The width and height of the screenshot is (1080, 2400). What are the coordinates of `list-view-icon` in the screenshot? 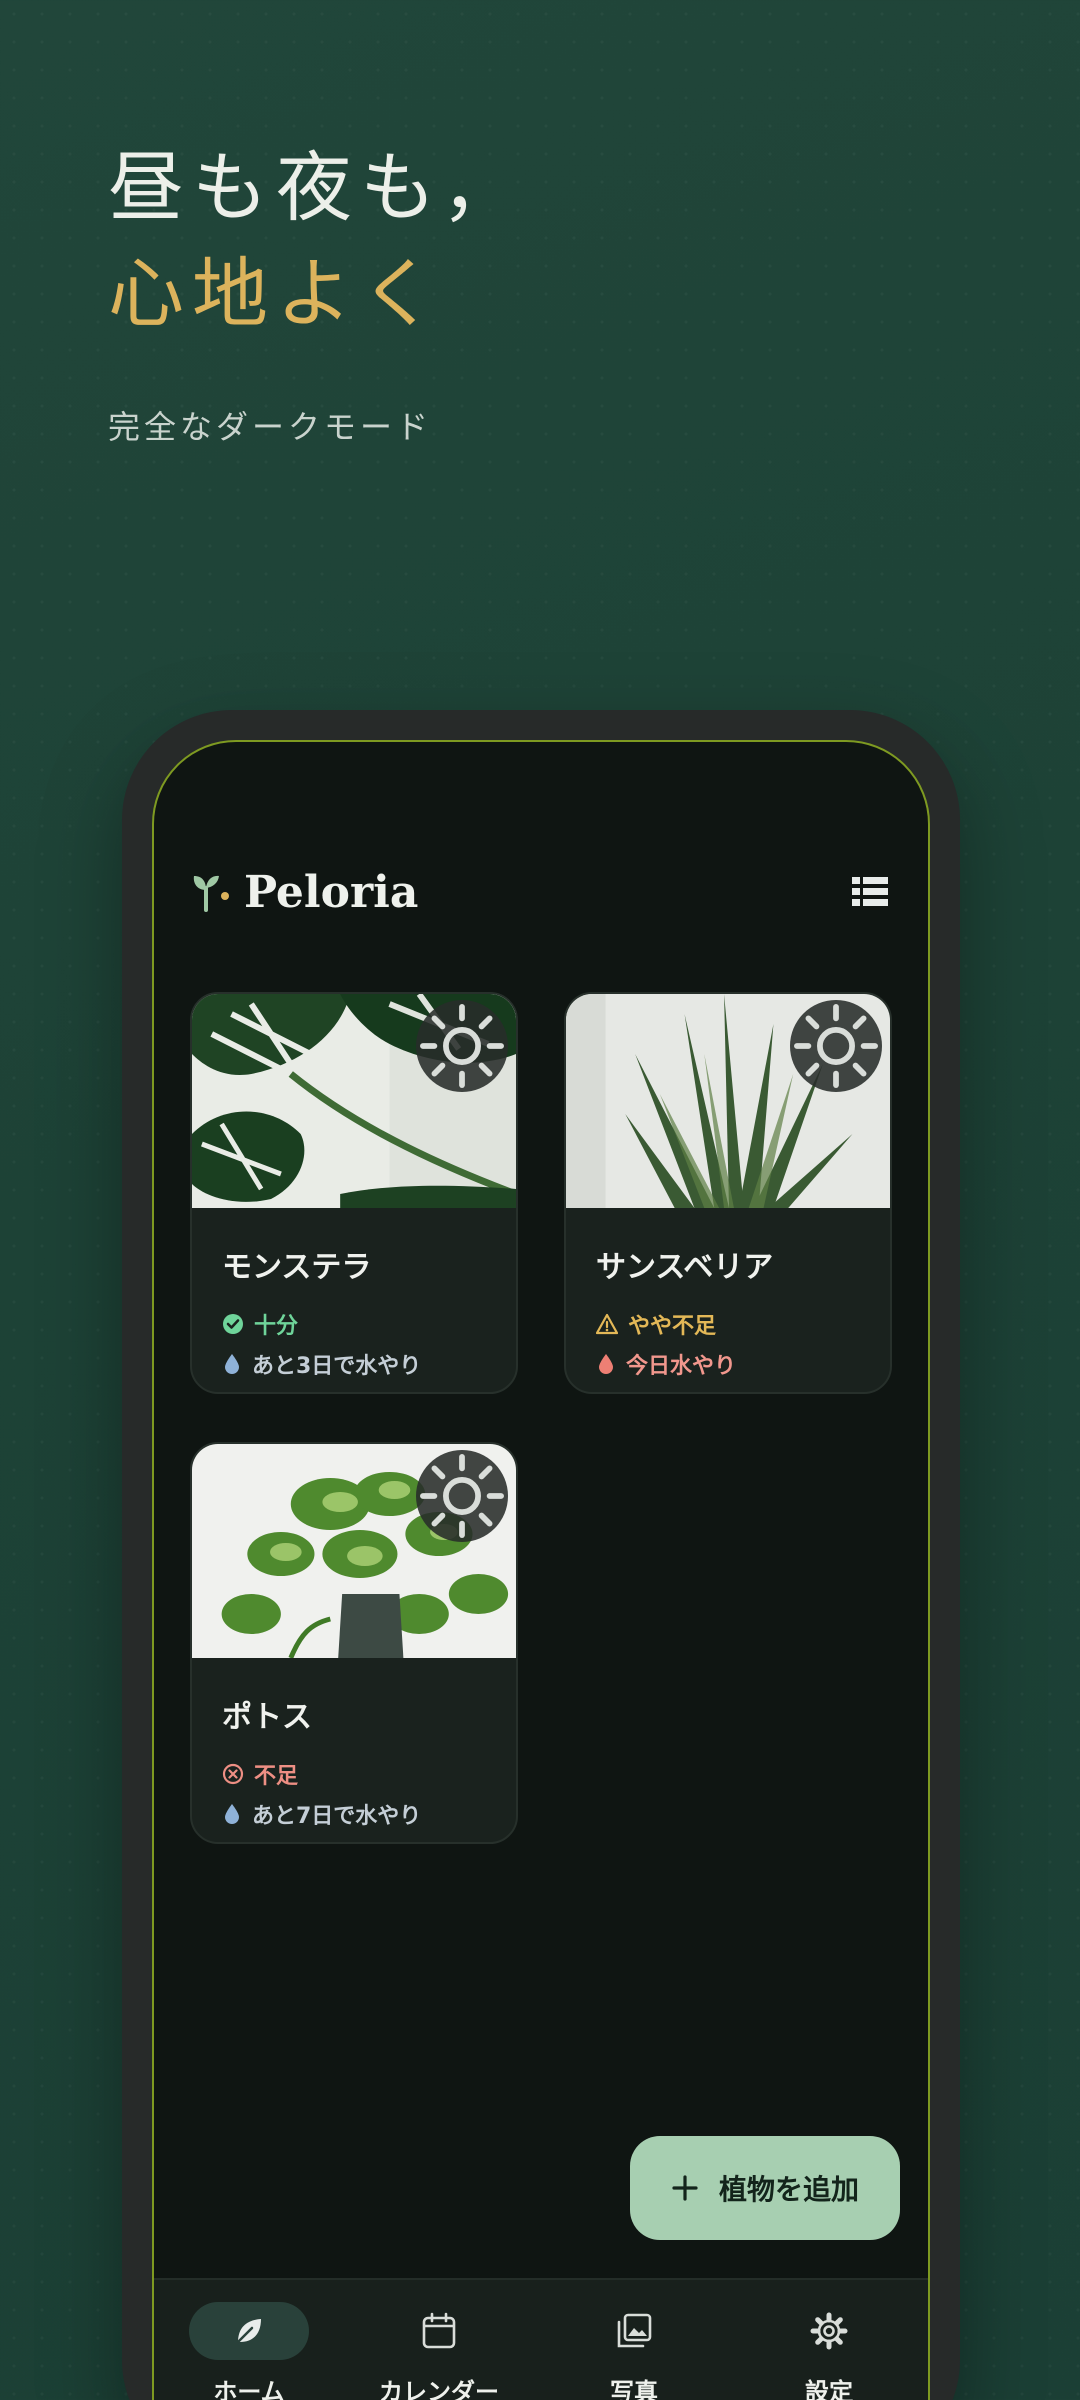 It's located at (870, 891).